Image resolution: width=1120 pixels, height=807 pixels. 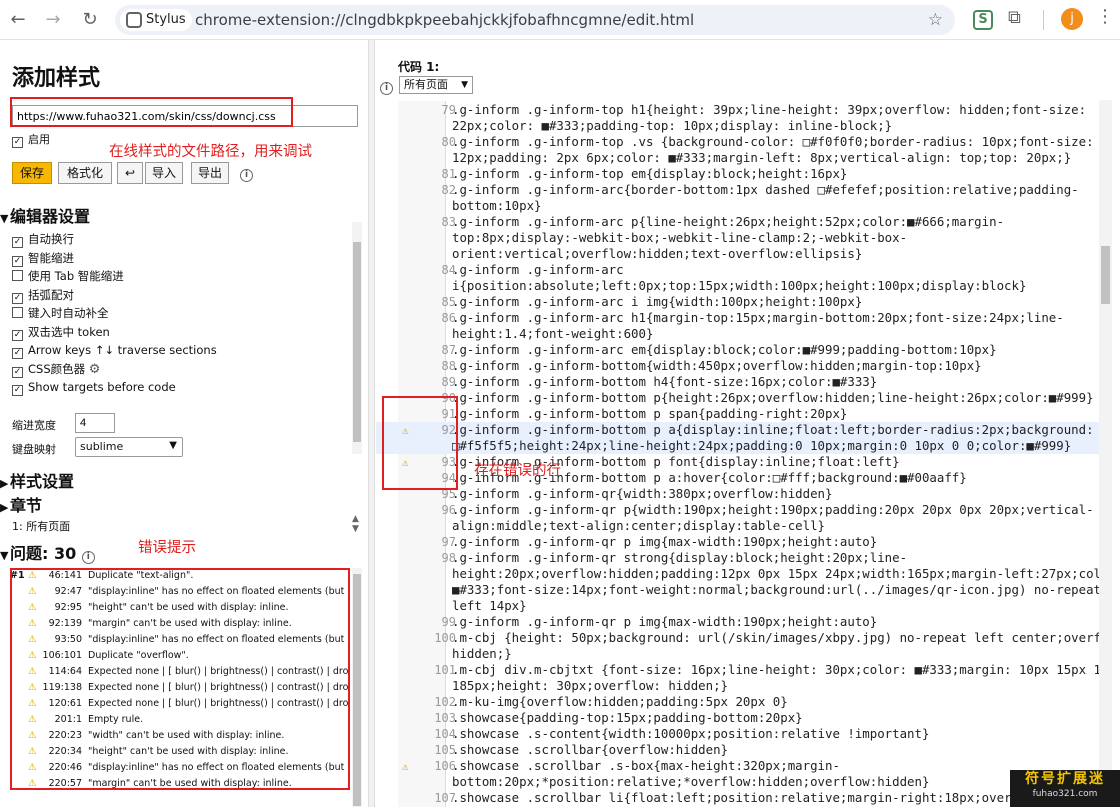 I want to click on browser-menu-icon: ⋮, so click(x=1105, y=16).